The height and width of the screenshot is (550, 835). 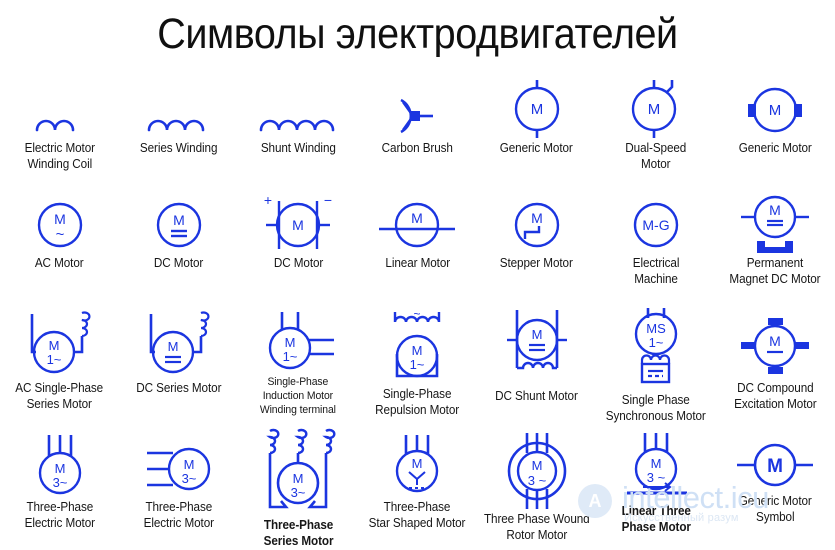 What do you see at coordinates (417, 107) in the screenshot?
I see `carbon-brush-icon` at bounding box center [417, 107].